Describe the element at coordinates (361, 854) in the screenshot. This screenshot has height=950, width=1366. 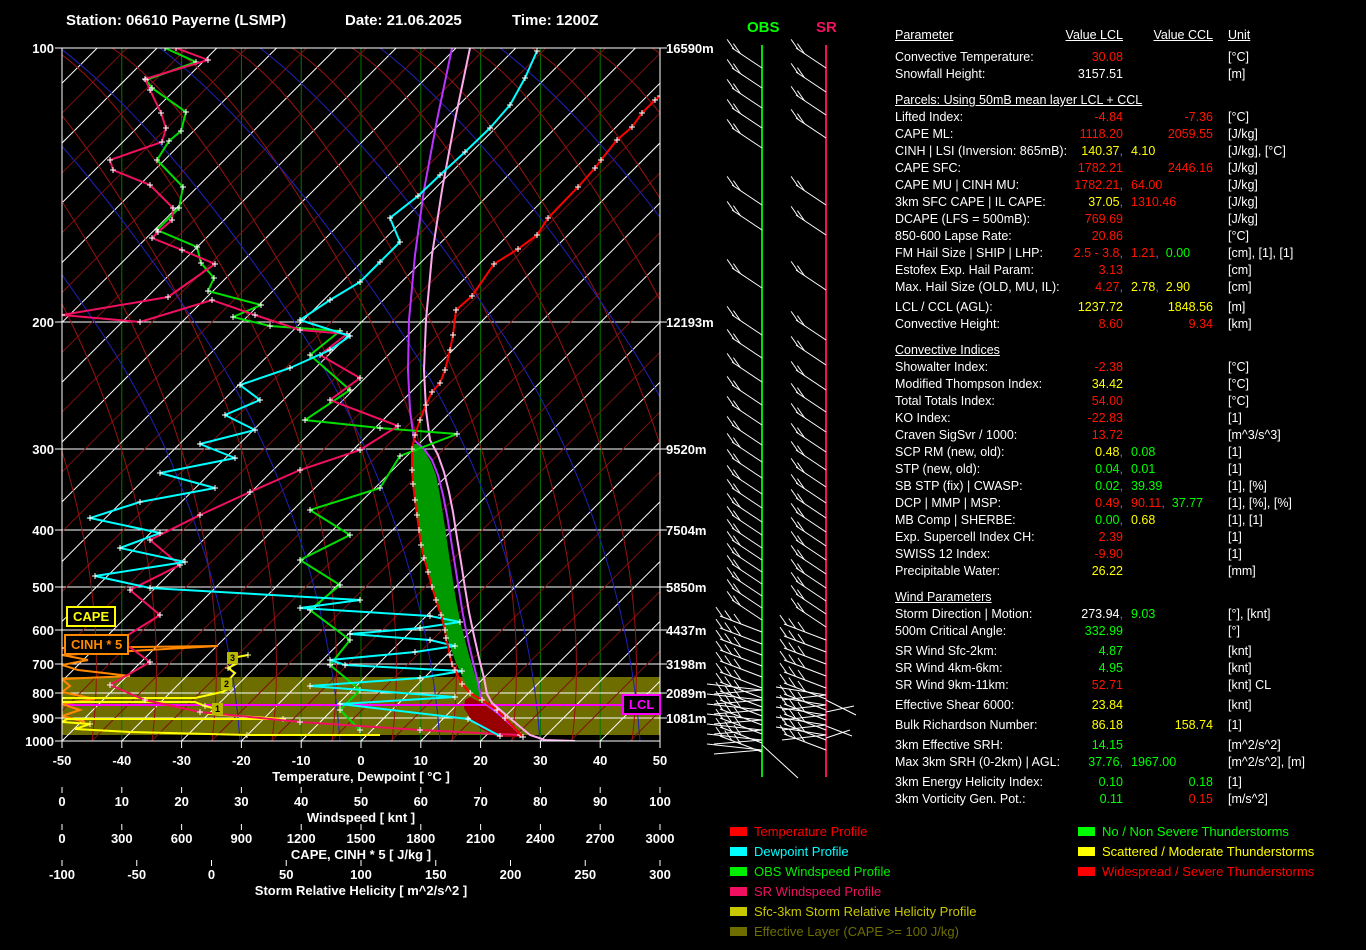
I see `cape-axis-title: CAPE, CINH * 5 [ J/kg ]` at that location.